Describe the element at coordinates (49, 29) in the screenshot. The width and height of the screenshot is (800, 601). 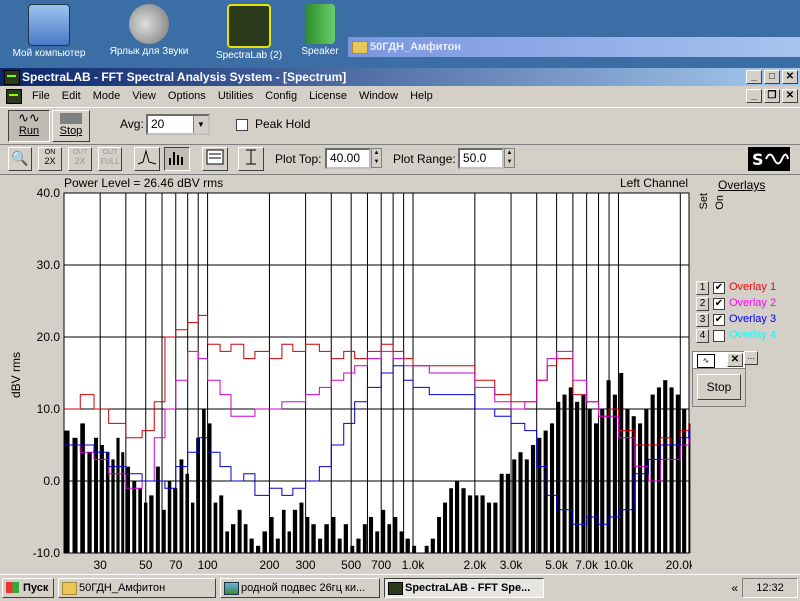
I see `desktop-icon-my-computer: Мой компьютер` at that location.